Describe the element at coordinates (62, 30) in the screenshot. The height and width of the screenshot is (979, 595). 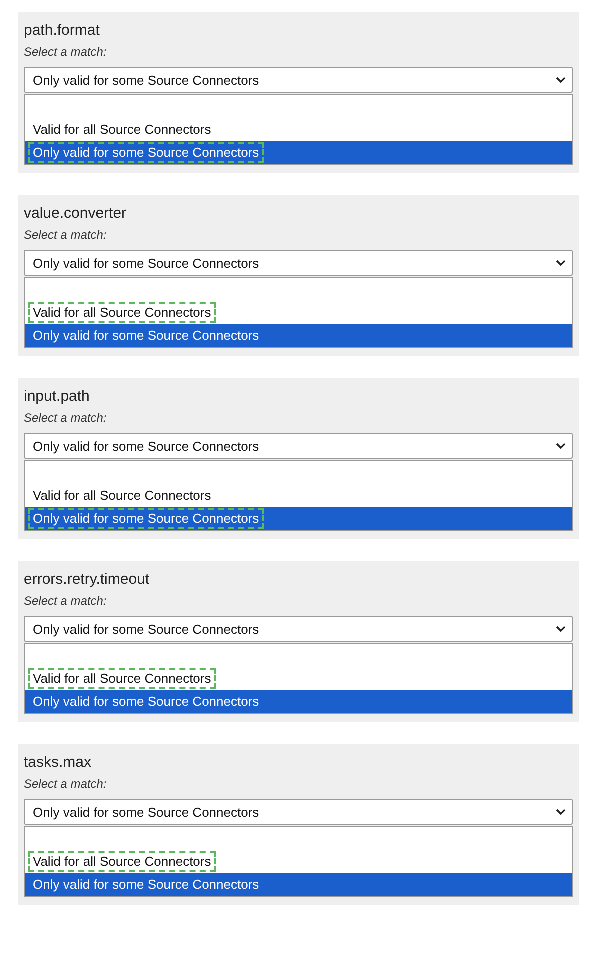
I see `question-title: path.format` at that location.